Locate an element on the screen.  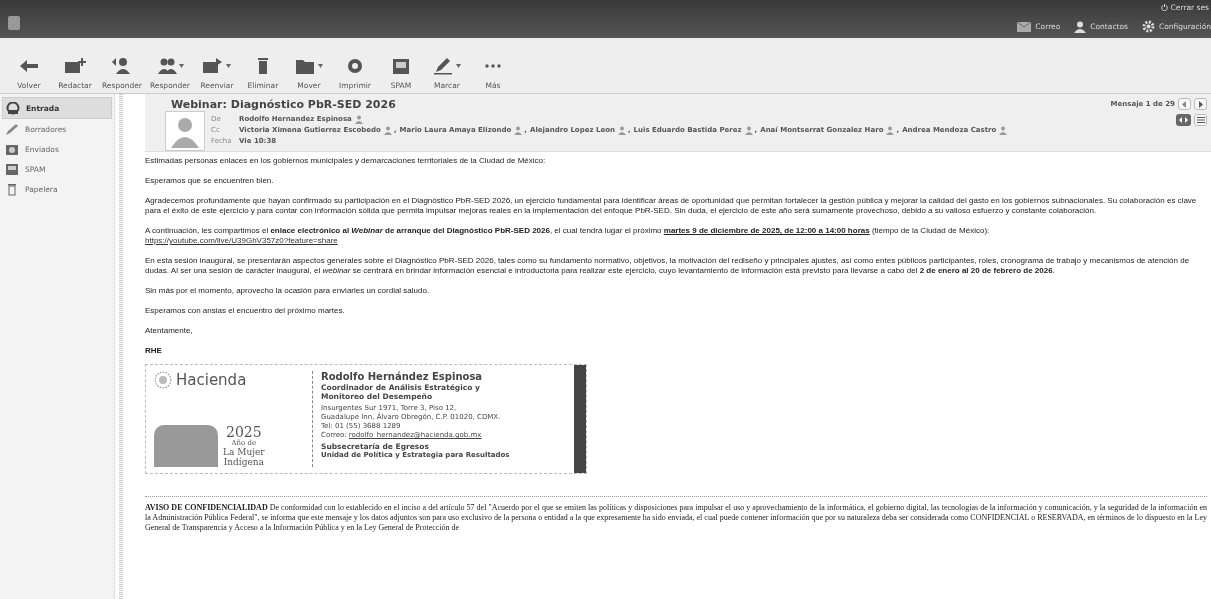
sent-icon is located at coordinates (12, 149).